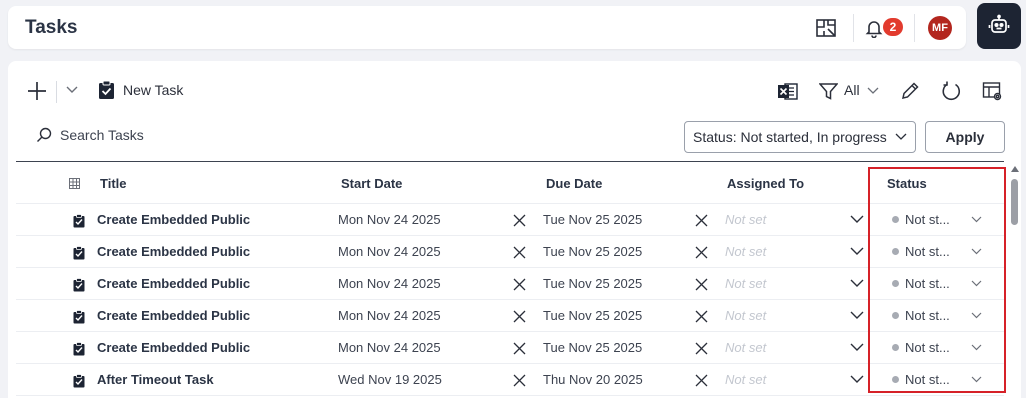 Image resolution: width=1026 pixels, height=398 pixels. Describe the element at coordinates (790, 137) in the screenshot. I see `status-filter-value: Status: Not started, In progress` at that location.